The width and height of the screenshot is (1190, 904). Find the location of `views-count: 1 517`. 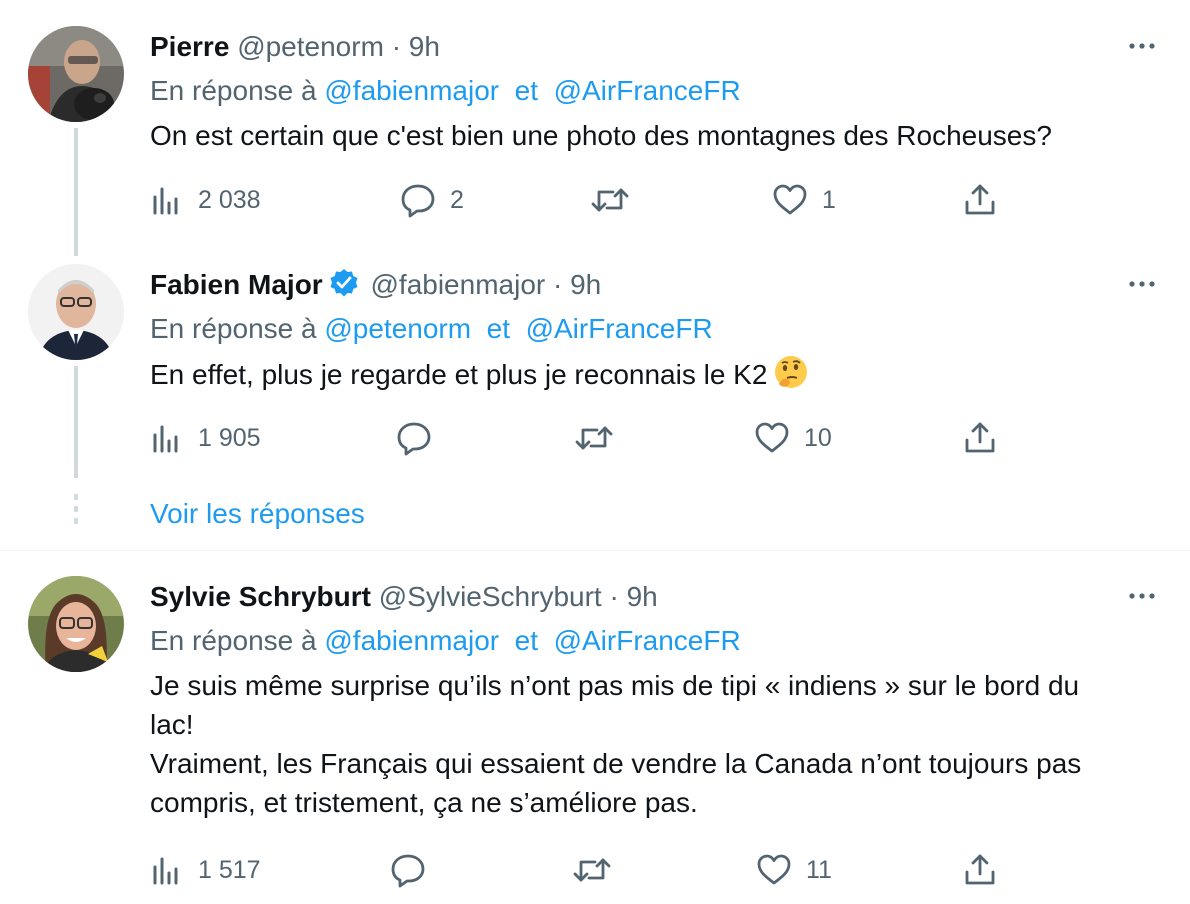

views-count: 1 517 is located at coordinates (229, 869).